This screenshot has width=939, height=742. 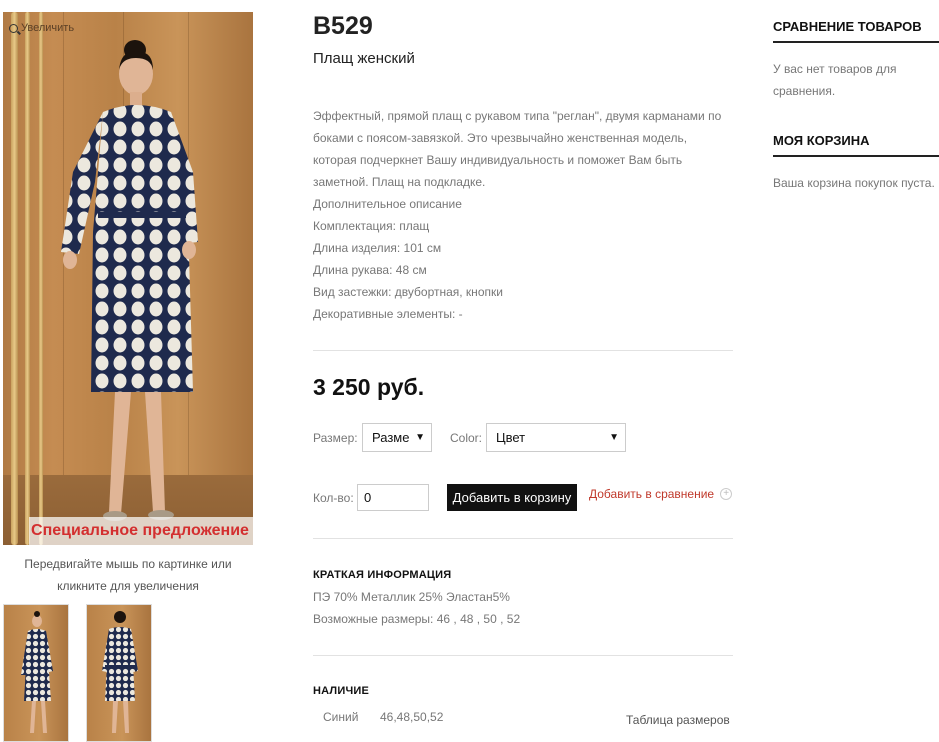 I want to click on thumbnail-back-image, so click(x=120, y=672).